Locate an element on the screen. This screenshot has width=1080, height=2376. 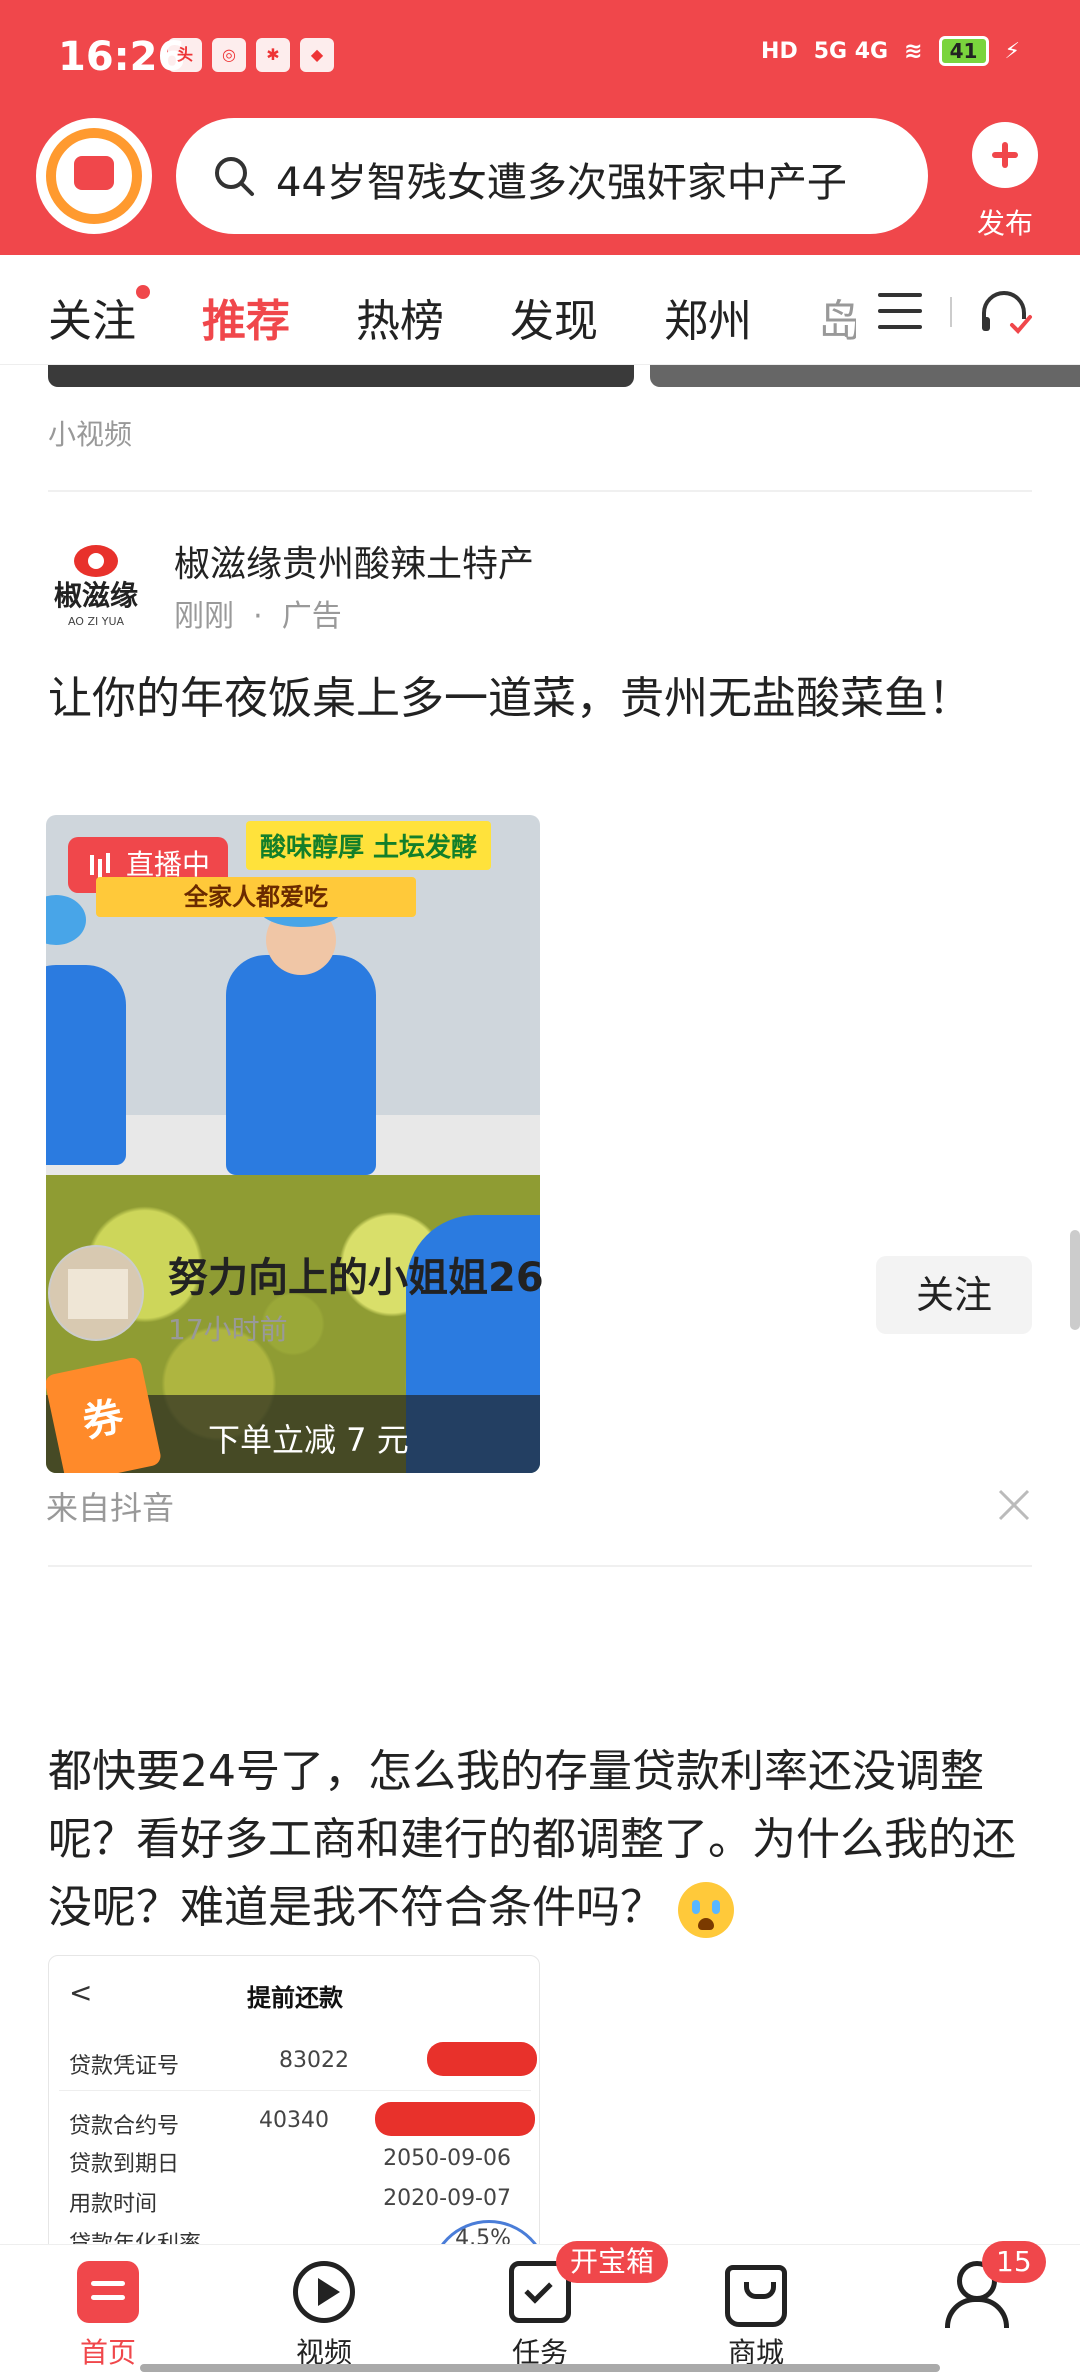
svg-text: AO ZI YUA is located at coordinates (96, 621).